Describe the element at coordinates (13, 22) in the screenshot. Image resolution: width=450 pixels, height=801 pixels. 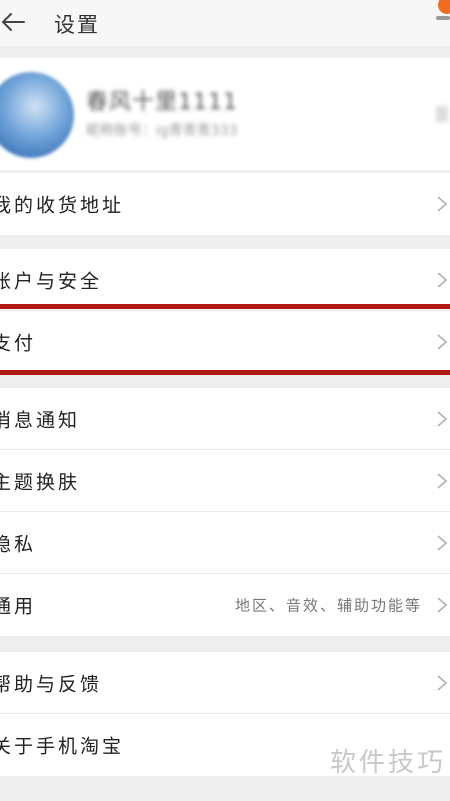
I see `arrow-left-icon` at that location.